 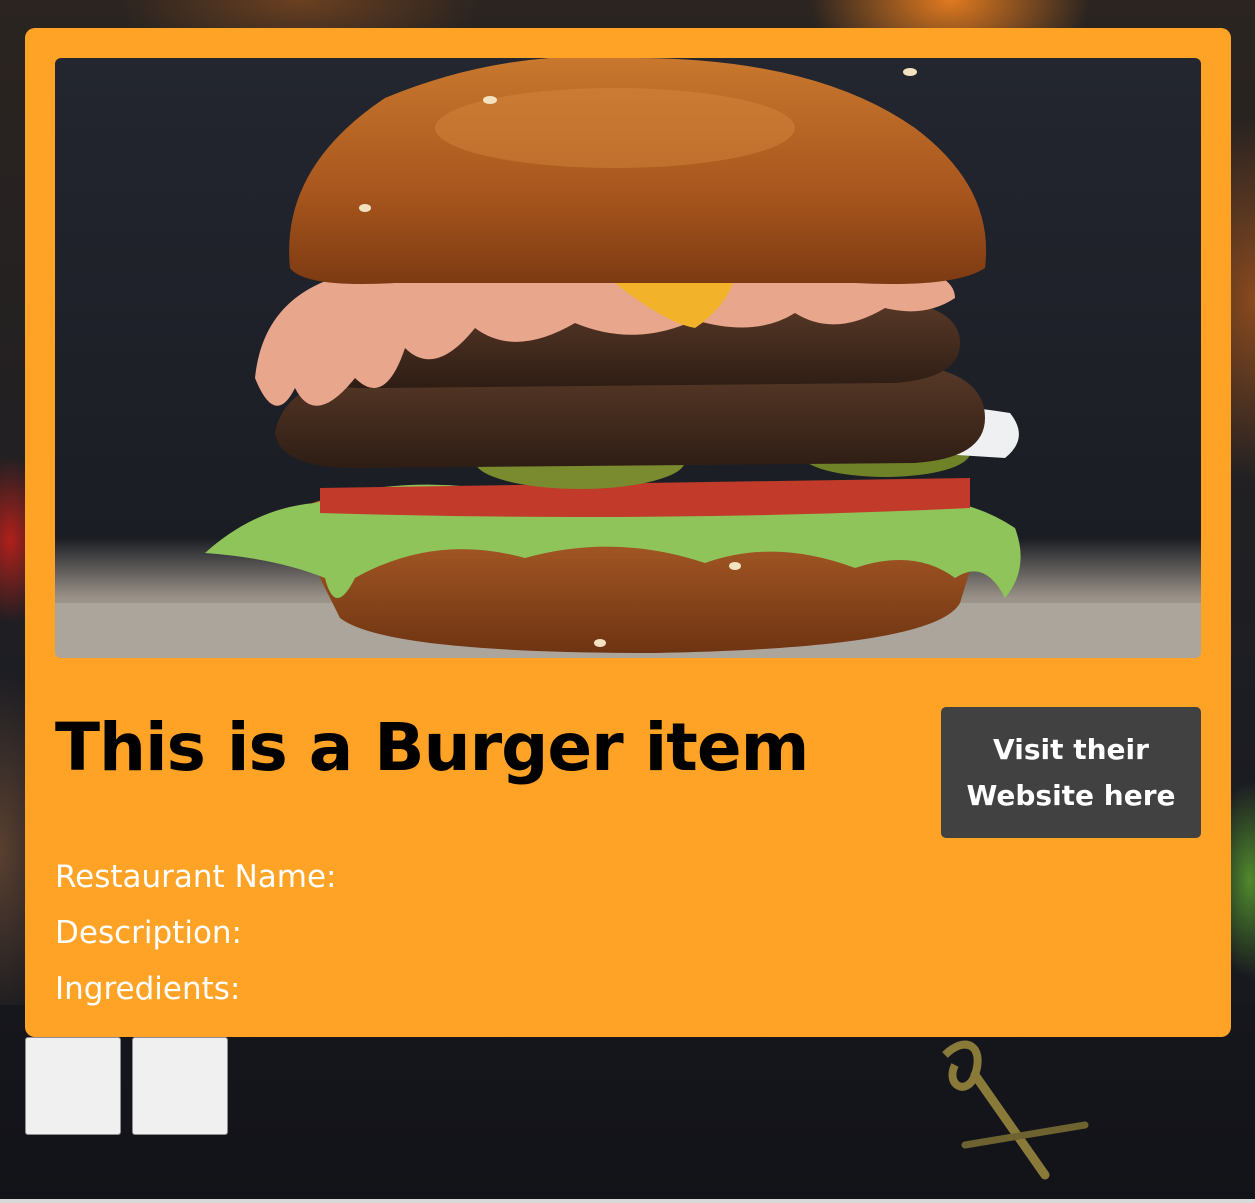 I want to click on ingredients-label: Ingredients:, so click(x=148, y=989).